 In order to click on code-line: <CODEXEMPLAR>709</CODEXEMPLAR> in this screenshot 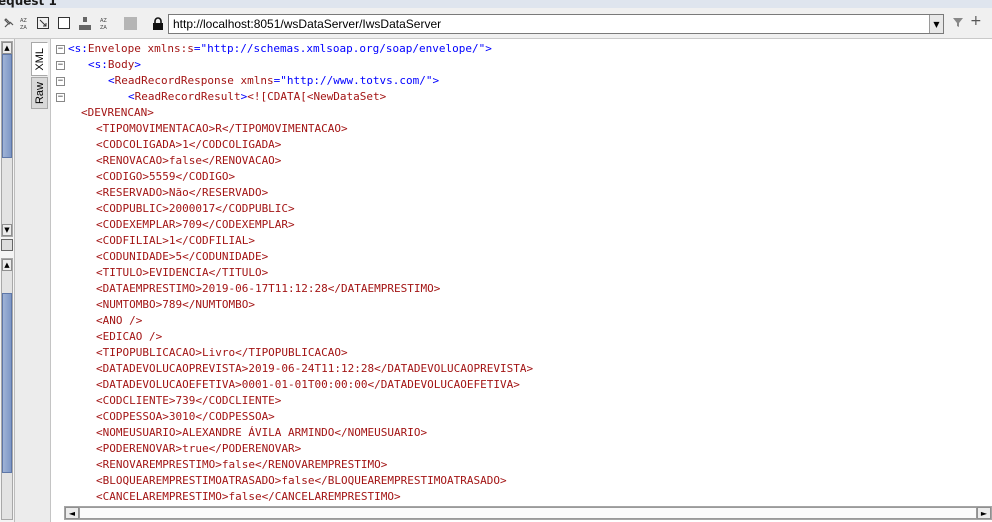, I will do `click(195, 224)`.